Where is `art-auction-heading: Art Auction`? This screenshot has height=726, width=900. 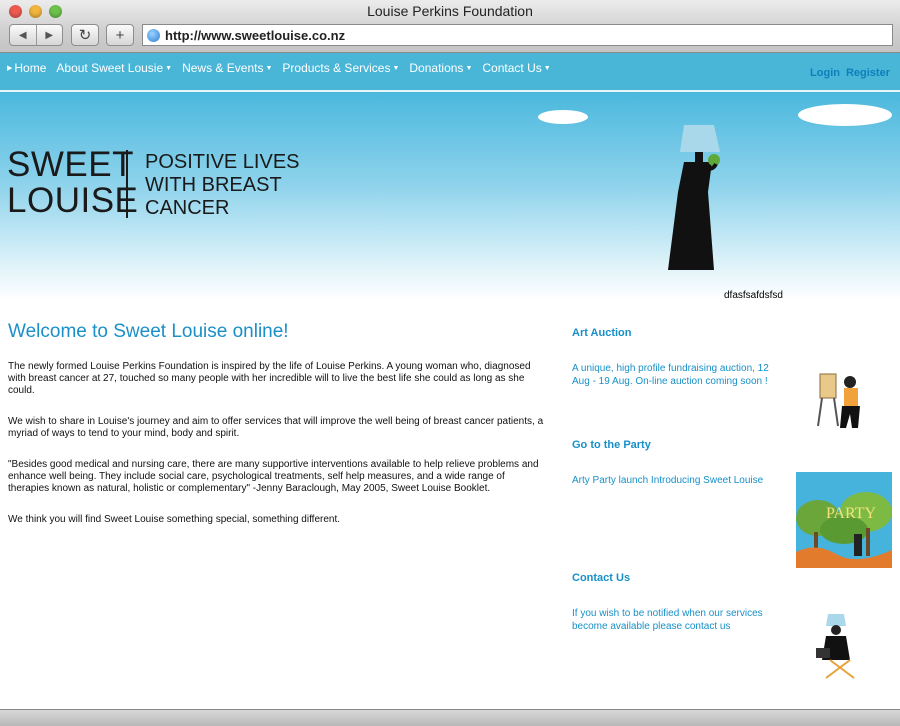 art-auction-heading: Art Auction is located at coordinates (601, 333).